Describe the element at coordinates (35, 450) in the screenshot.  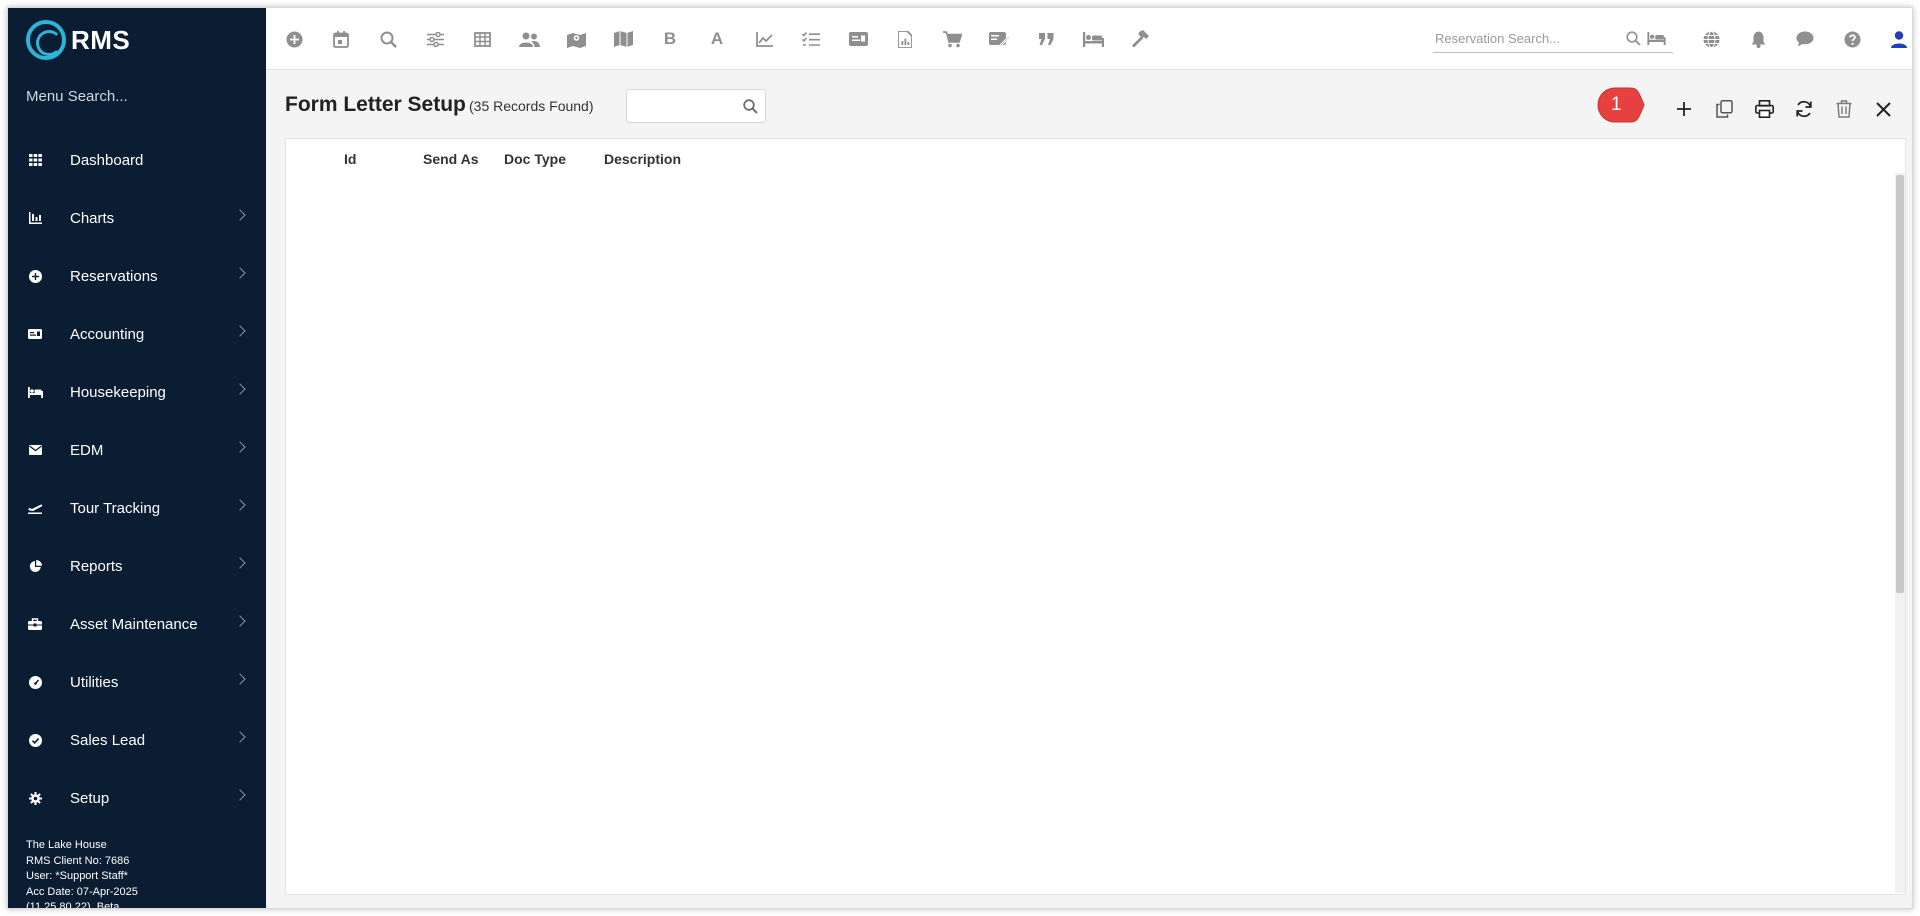
I see `envelope-icon` at that location.